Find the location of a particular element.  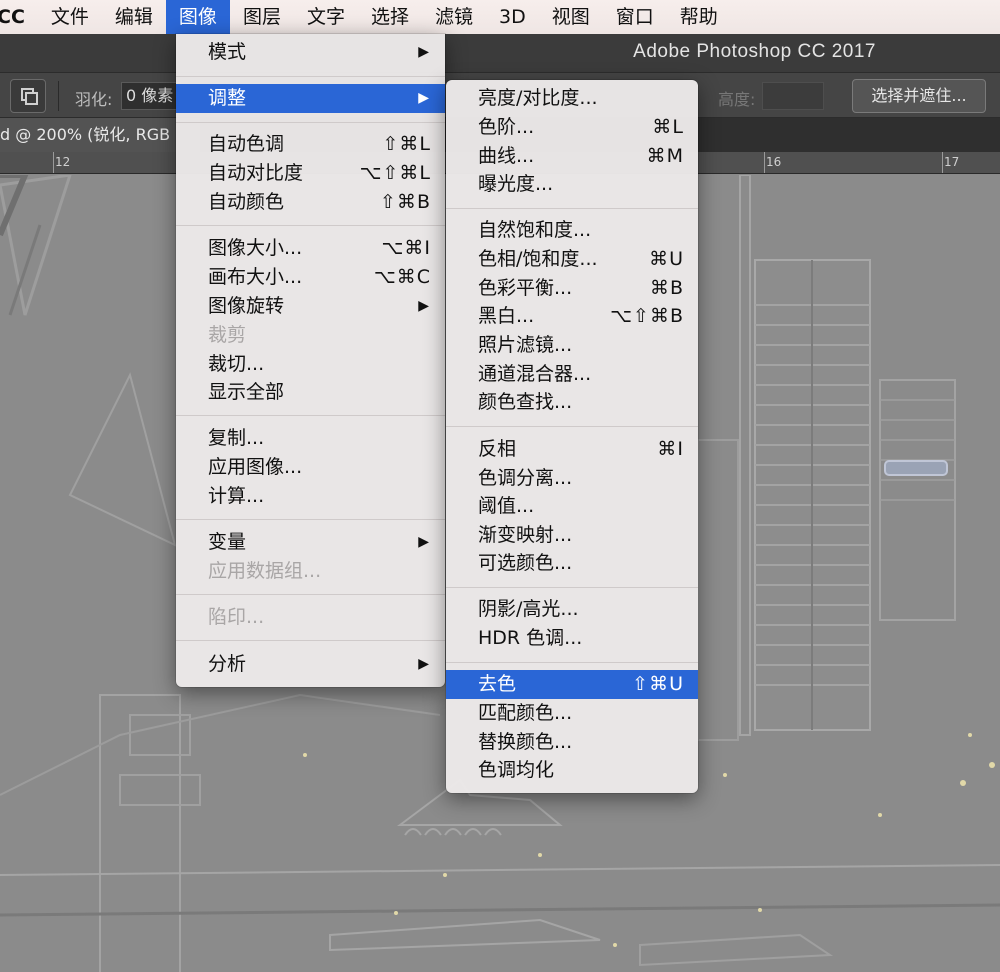

menu-item-auto-contrast: 自动对比度 ⌥⇧⌘L is located at coordinates (310, 173).